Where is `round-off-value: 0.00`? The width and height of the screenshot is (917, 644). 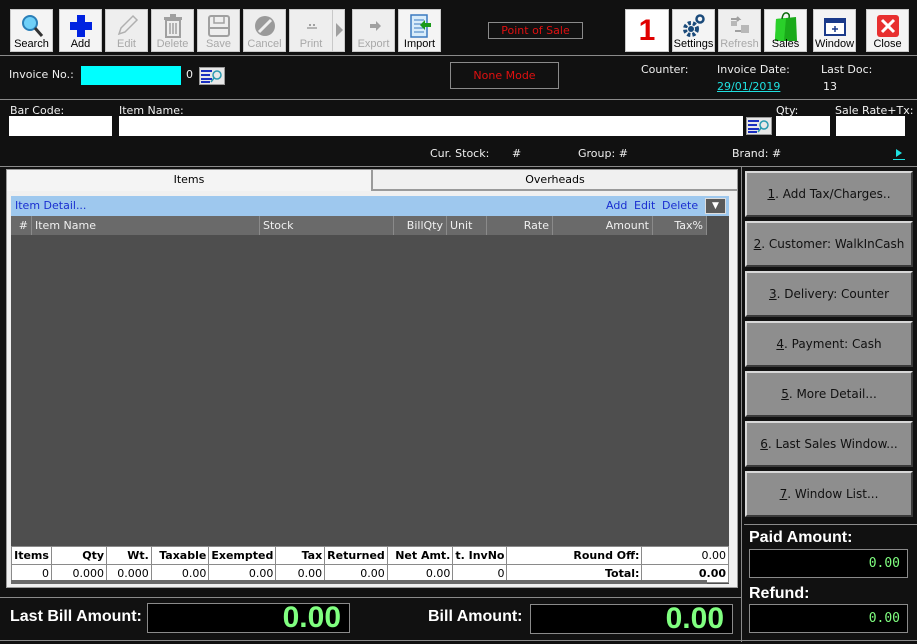
round-off-value: 0.00 is located at coordinates (685, 555).